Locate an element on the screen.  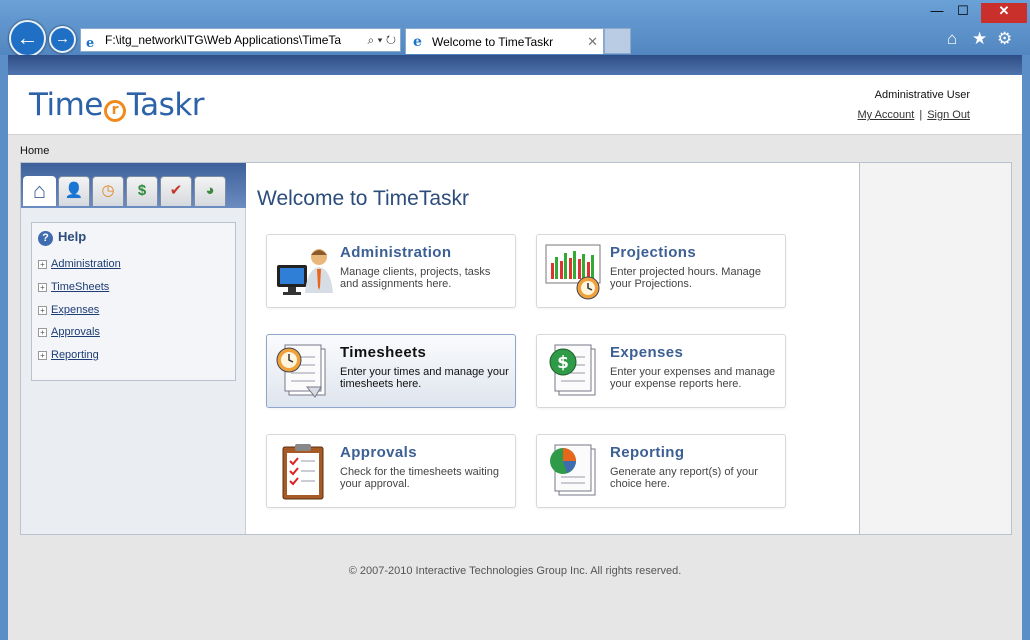
card-title: Timesheets is located at coordinates (383, 352).